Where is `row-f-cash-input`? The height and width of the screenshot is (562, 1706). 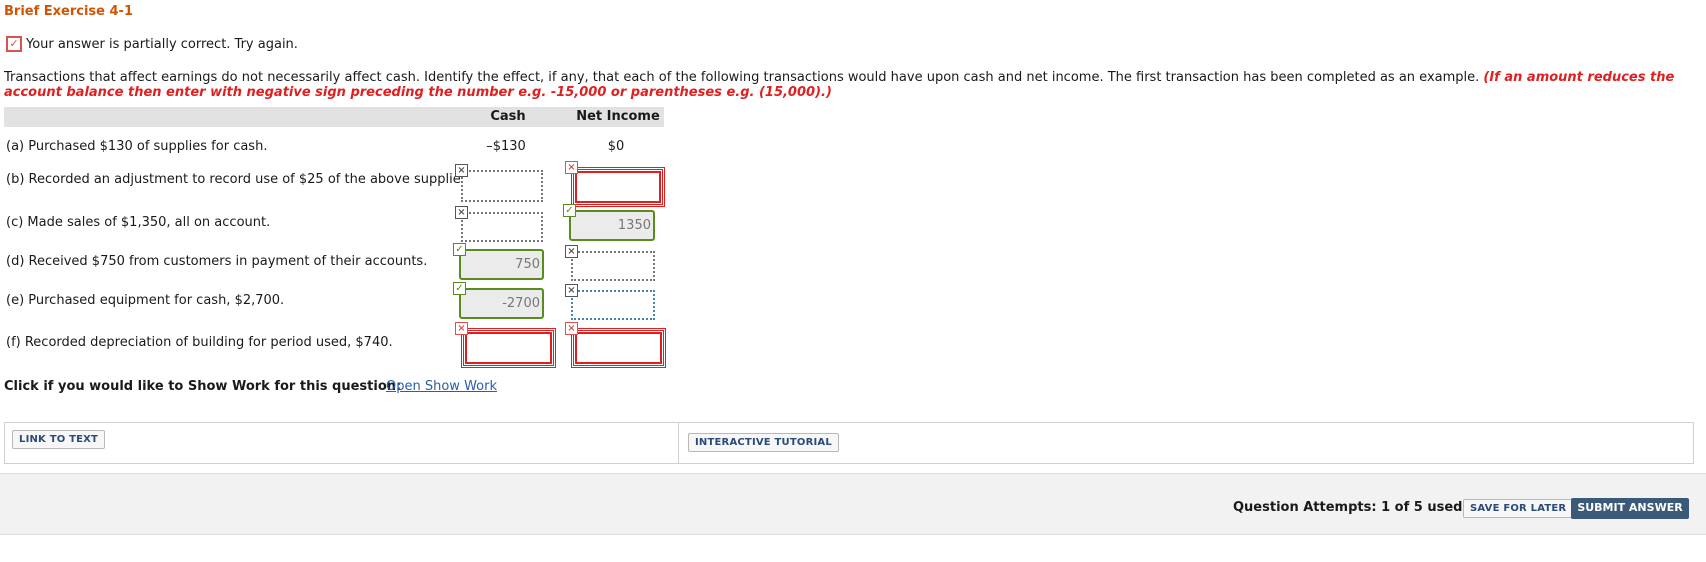 row-f-cash-input is located at coordinates (508, 348).